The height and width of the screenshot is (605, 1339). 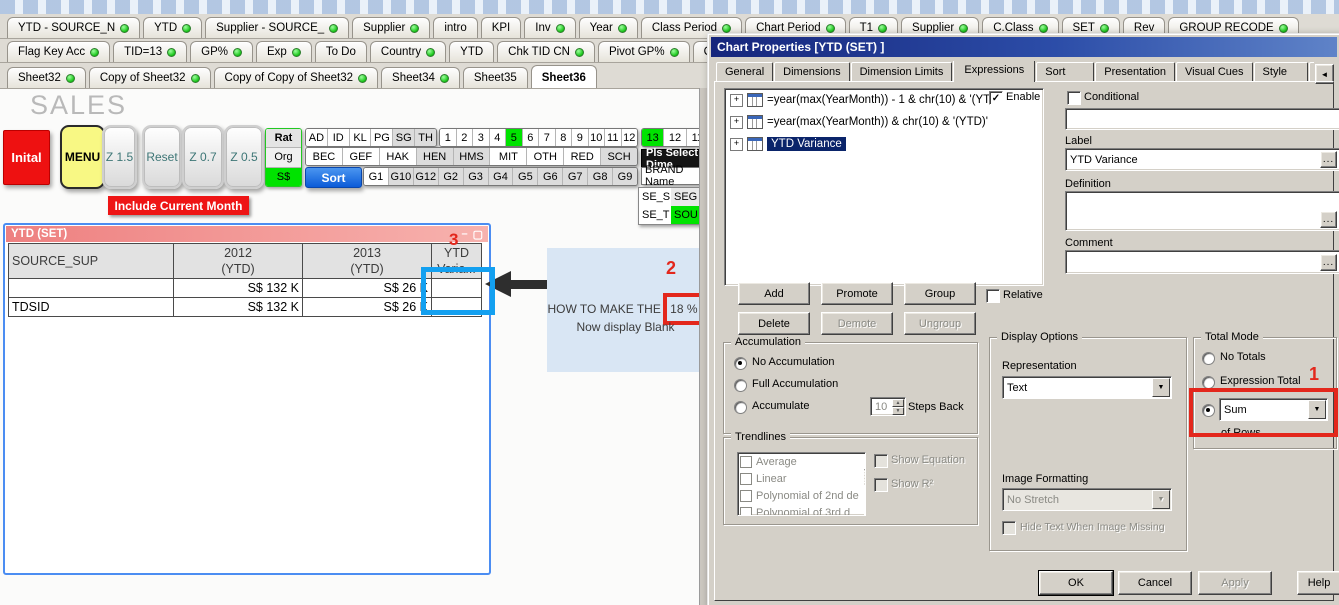 I want to click on definition-input, so click(x=1202, y=211).